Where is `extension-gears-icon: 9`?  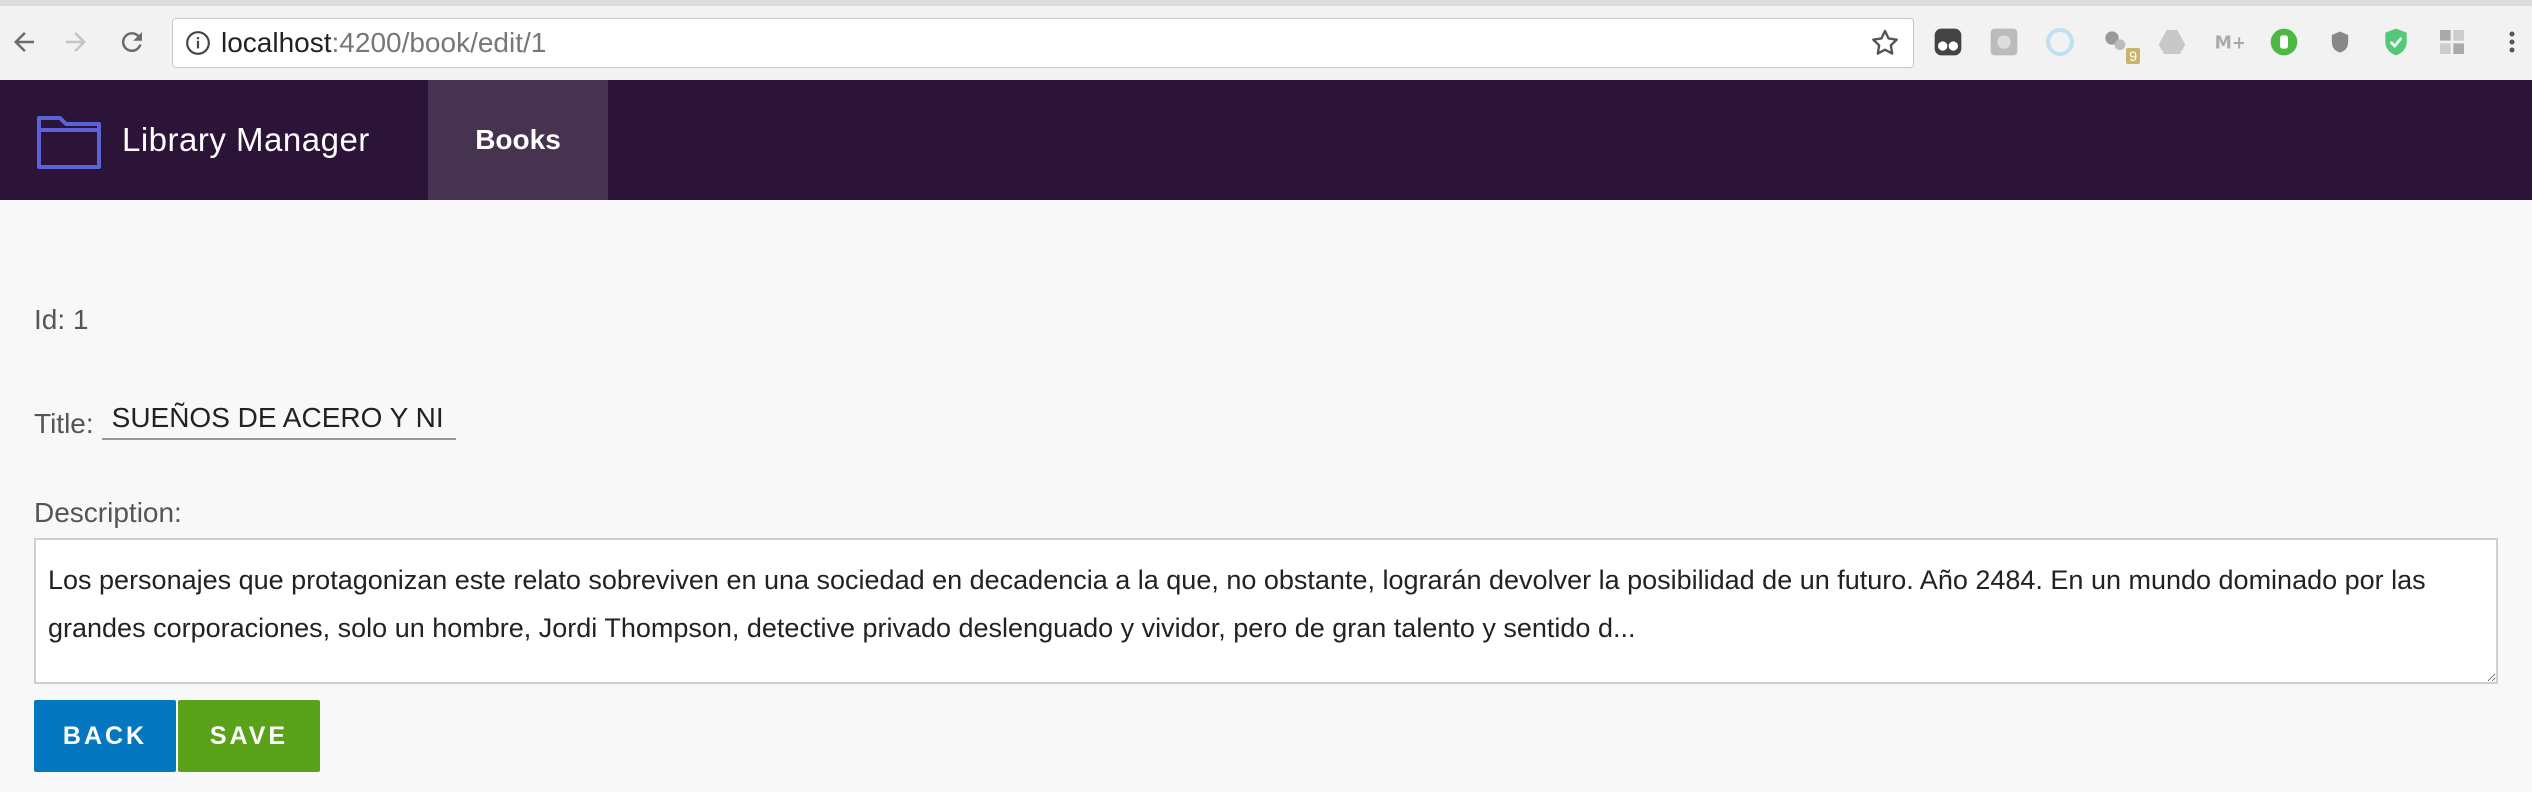 extension-gears-icon: 9 is located at coordinates (2119, 44).